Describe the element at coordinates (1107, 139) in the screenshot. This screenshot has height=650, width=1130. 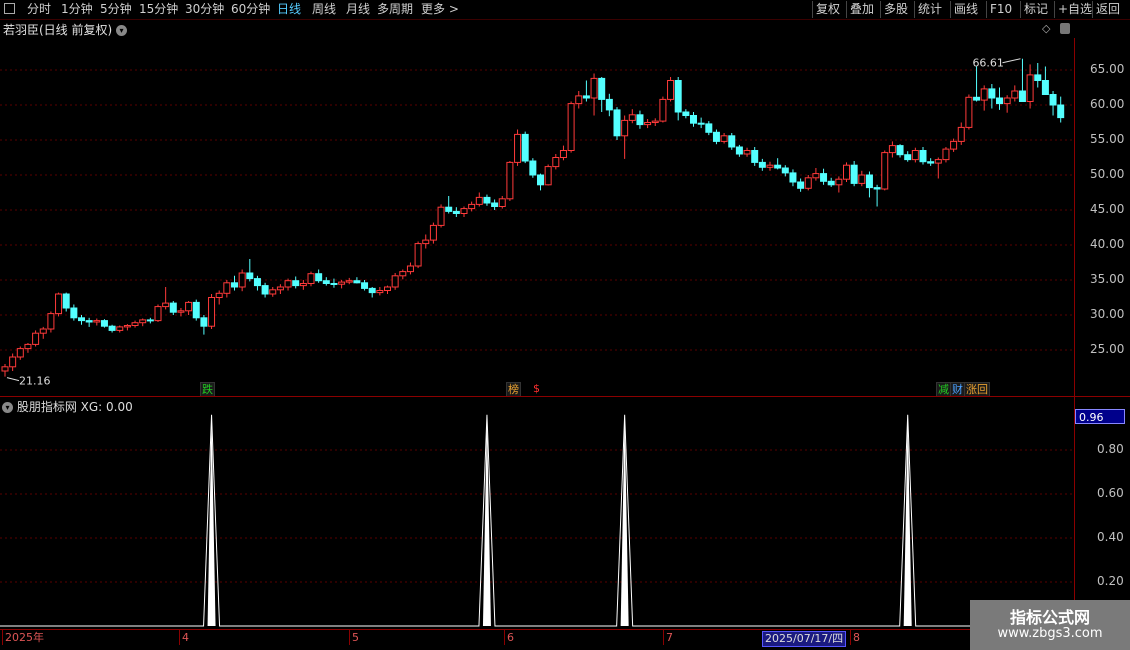
I see `price-tick: 55.00` at that location.